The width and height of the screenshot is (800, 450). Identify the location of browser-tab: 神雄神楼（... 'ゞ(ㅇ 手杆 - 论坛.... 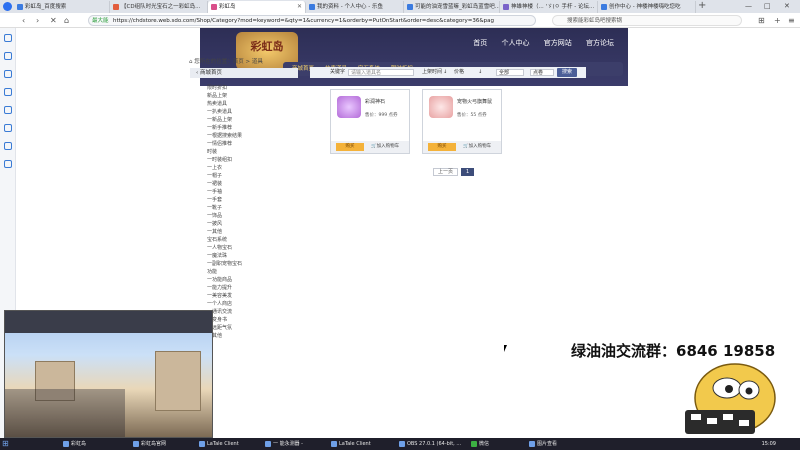
(549, 7).